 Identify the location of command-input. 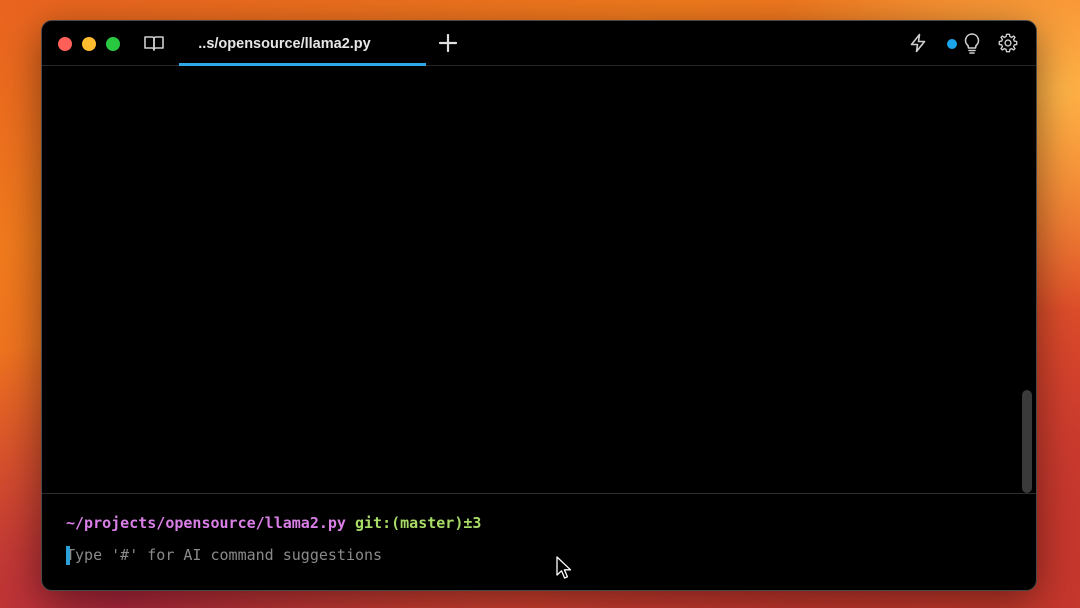
(516, 555).